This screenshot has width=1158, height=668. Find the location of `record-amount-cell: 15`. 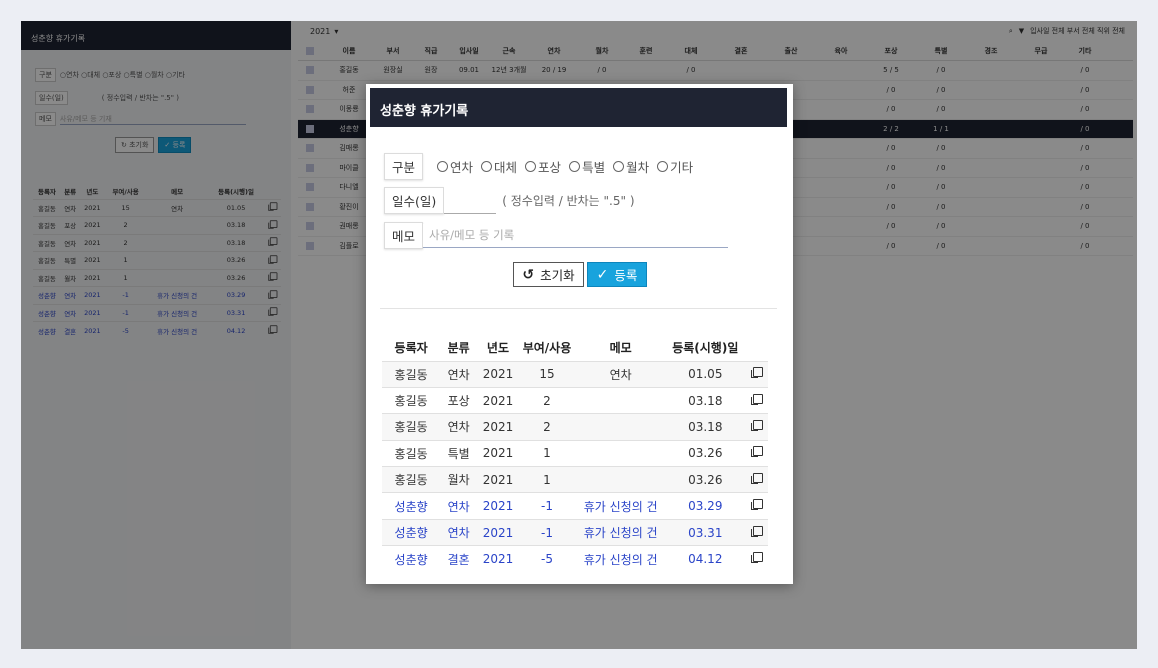

record-amount-cell: 15 is located at coordinates (547, 374).